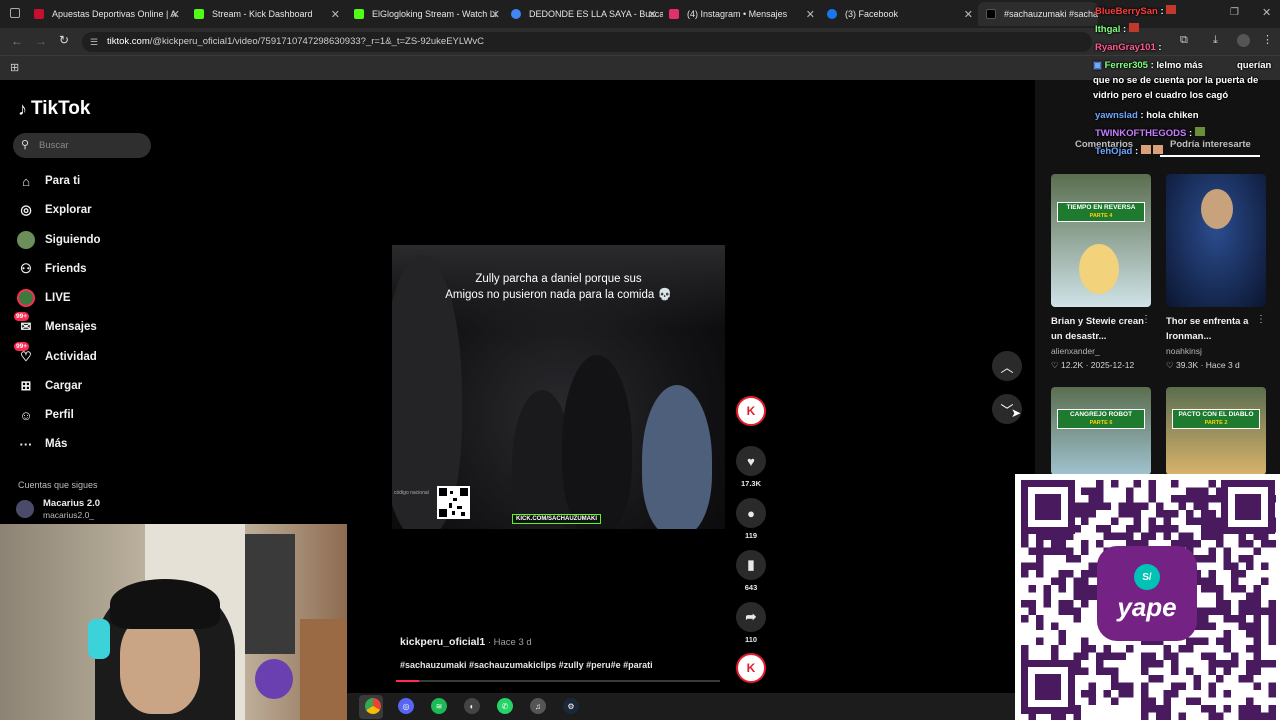  I want to click on comment-button: ● 119, so click(751, 519).